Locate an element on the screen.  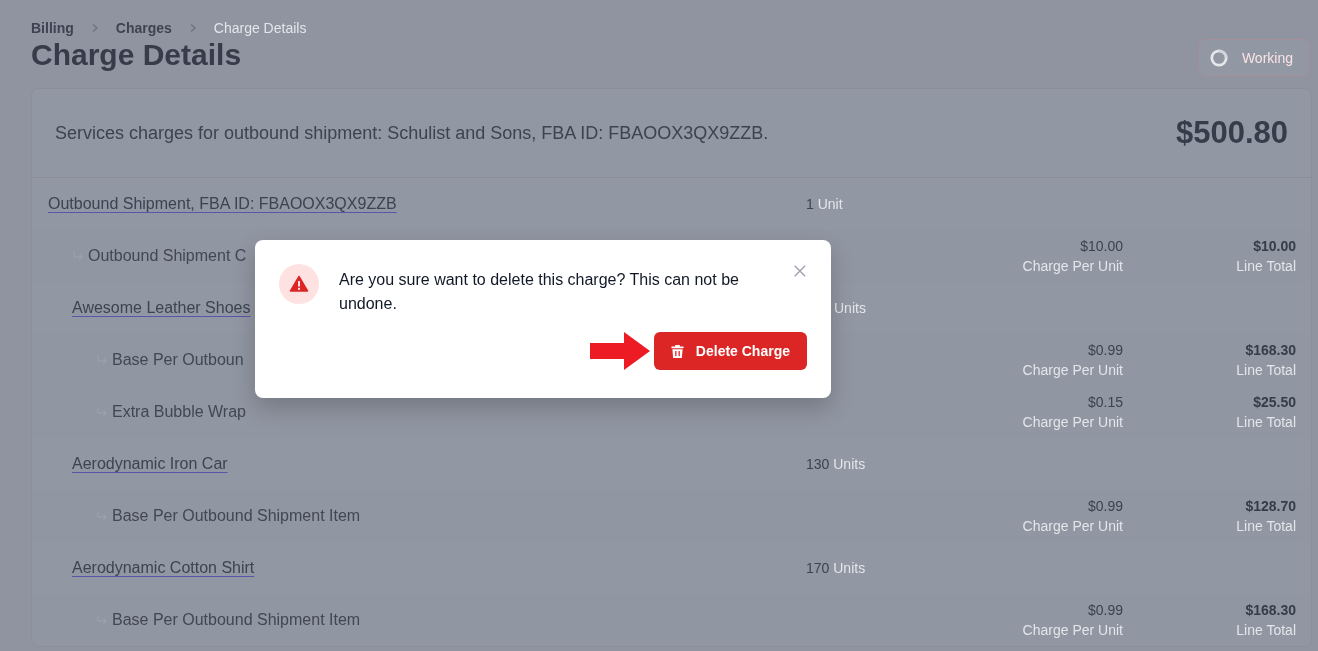
line-total: $10.00 is located at coordinates (1274, 246).